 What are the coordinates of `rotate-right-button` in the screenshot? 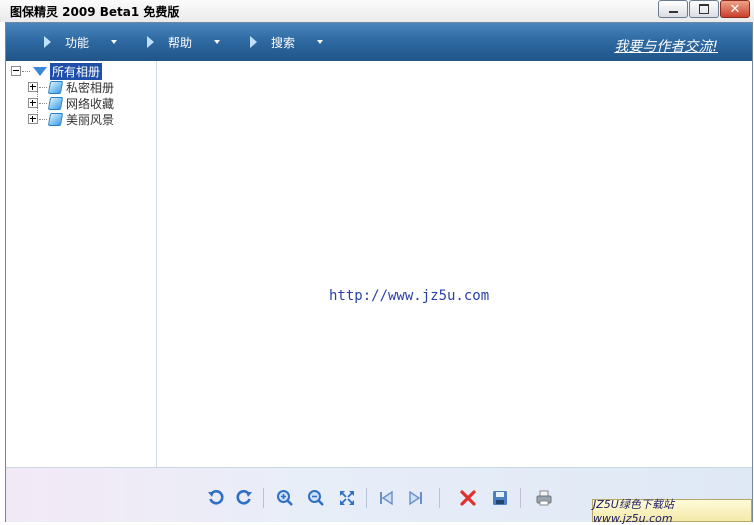 It's located at (244, 498).